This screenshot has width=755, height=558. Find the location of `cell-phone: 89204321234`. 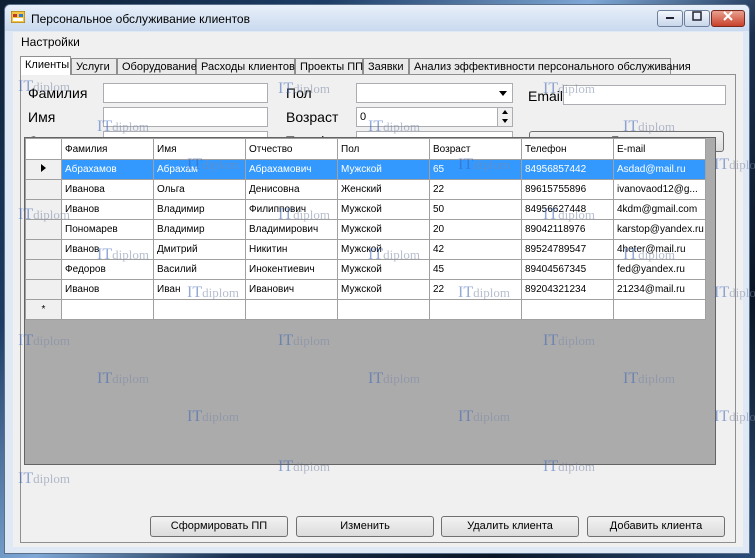

cell-phone: 89204321234 is located at coordinates (567, 289).